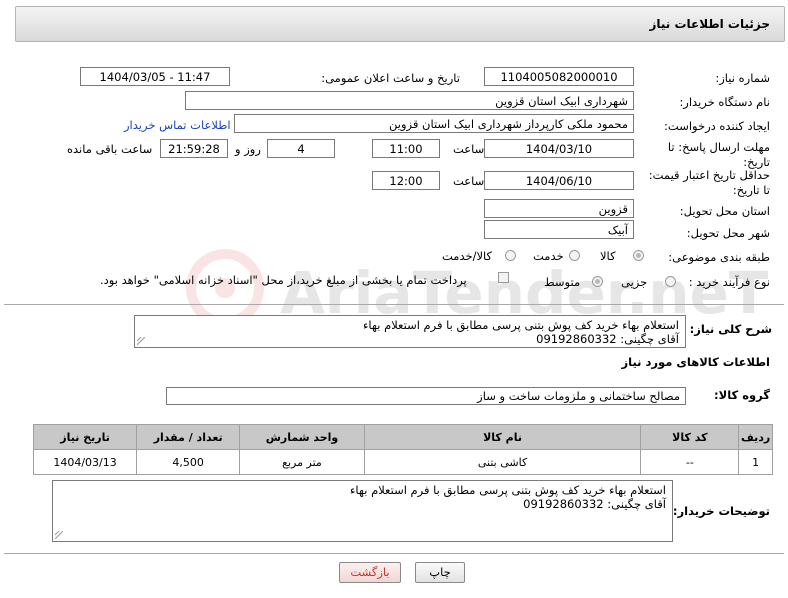 The width and height of the screenshot is (788, 598). What do you see at coordinates (562, 282) in the screenshot?
I see `process-option-medium: متوسط` at bounding box center [562, 282].